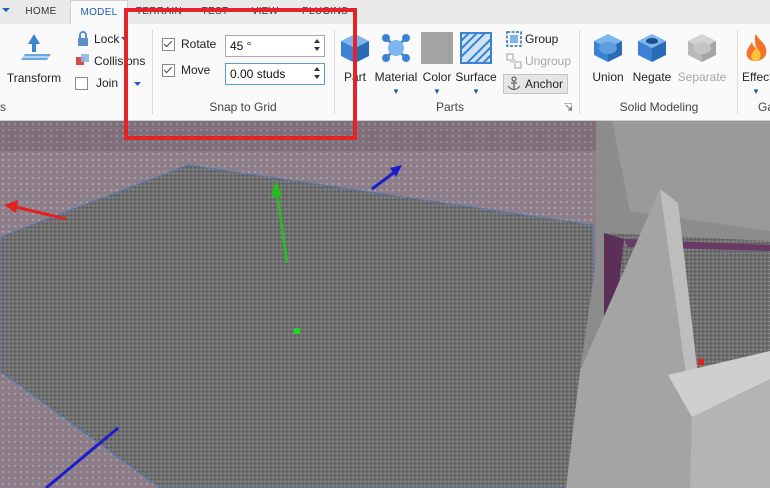 Image resolution: width=770 pixels, height=488 pixels. I want to click on join-checkbox, so click(81, 83).